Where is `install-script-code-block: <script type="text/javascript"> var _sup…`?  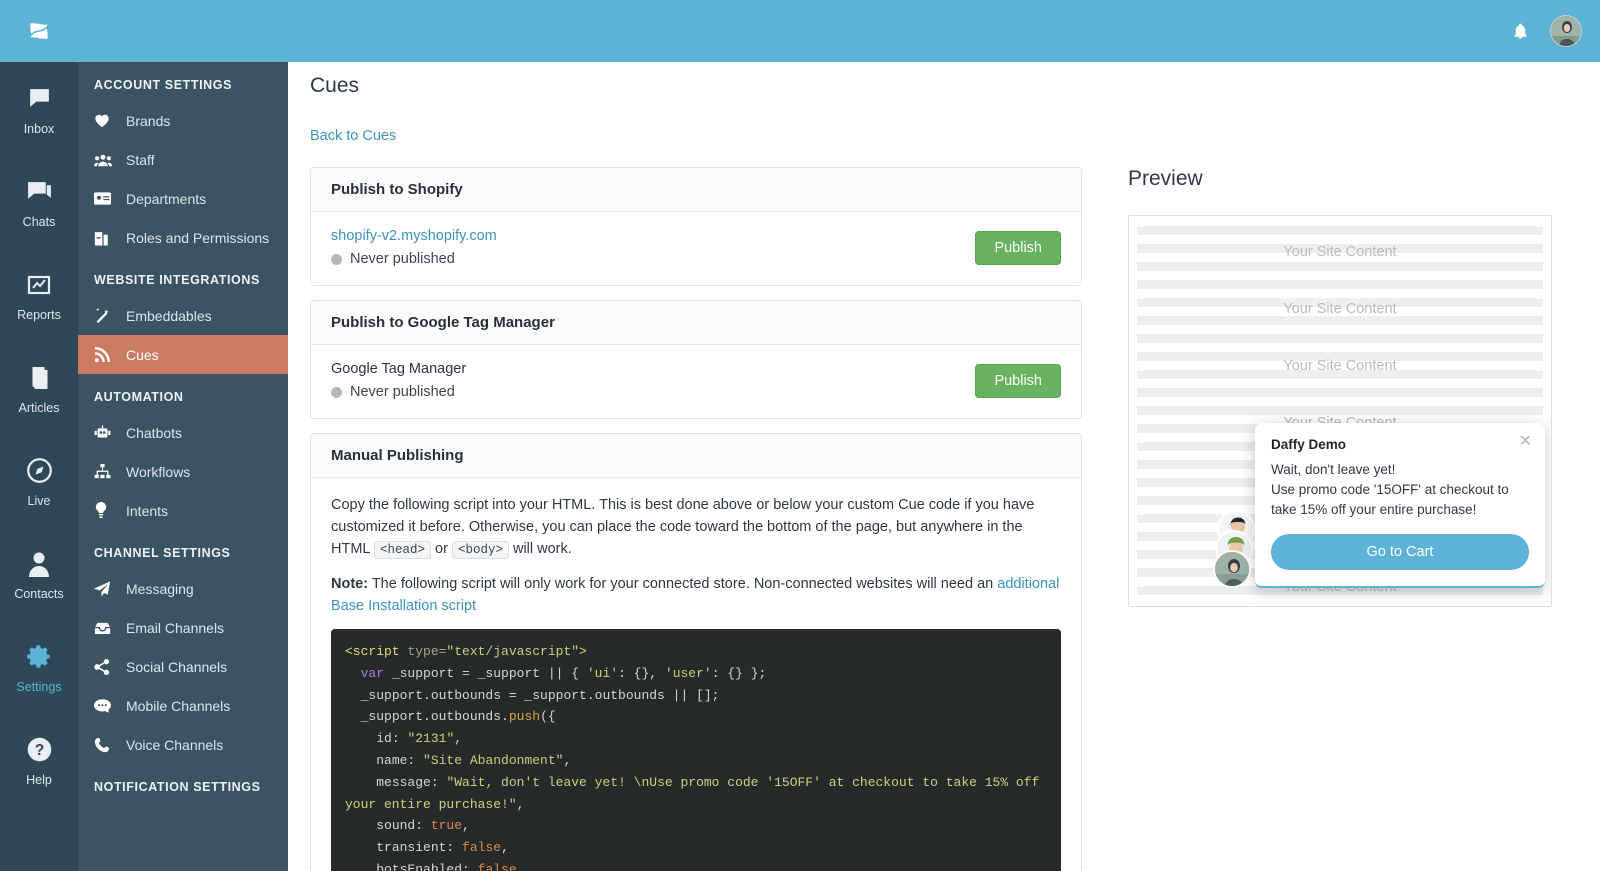
install-script-code-block: <script type="text/javascript"> var _sup… is located at coordinates (696, 749).